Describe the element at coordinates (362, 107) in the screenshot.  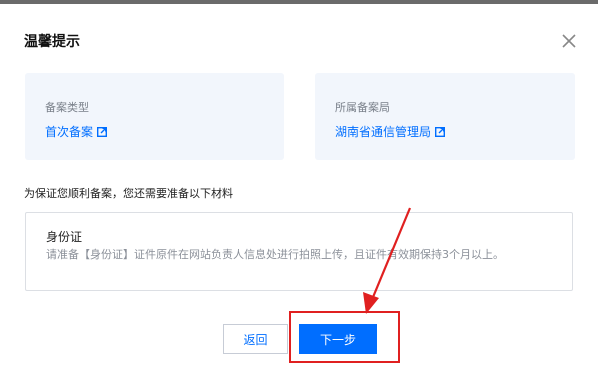
I see `filing-bureau-label: 所属备案局` at that location.